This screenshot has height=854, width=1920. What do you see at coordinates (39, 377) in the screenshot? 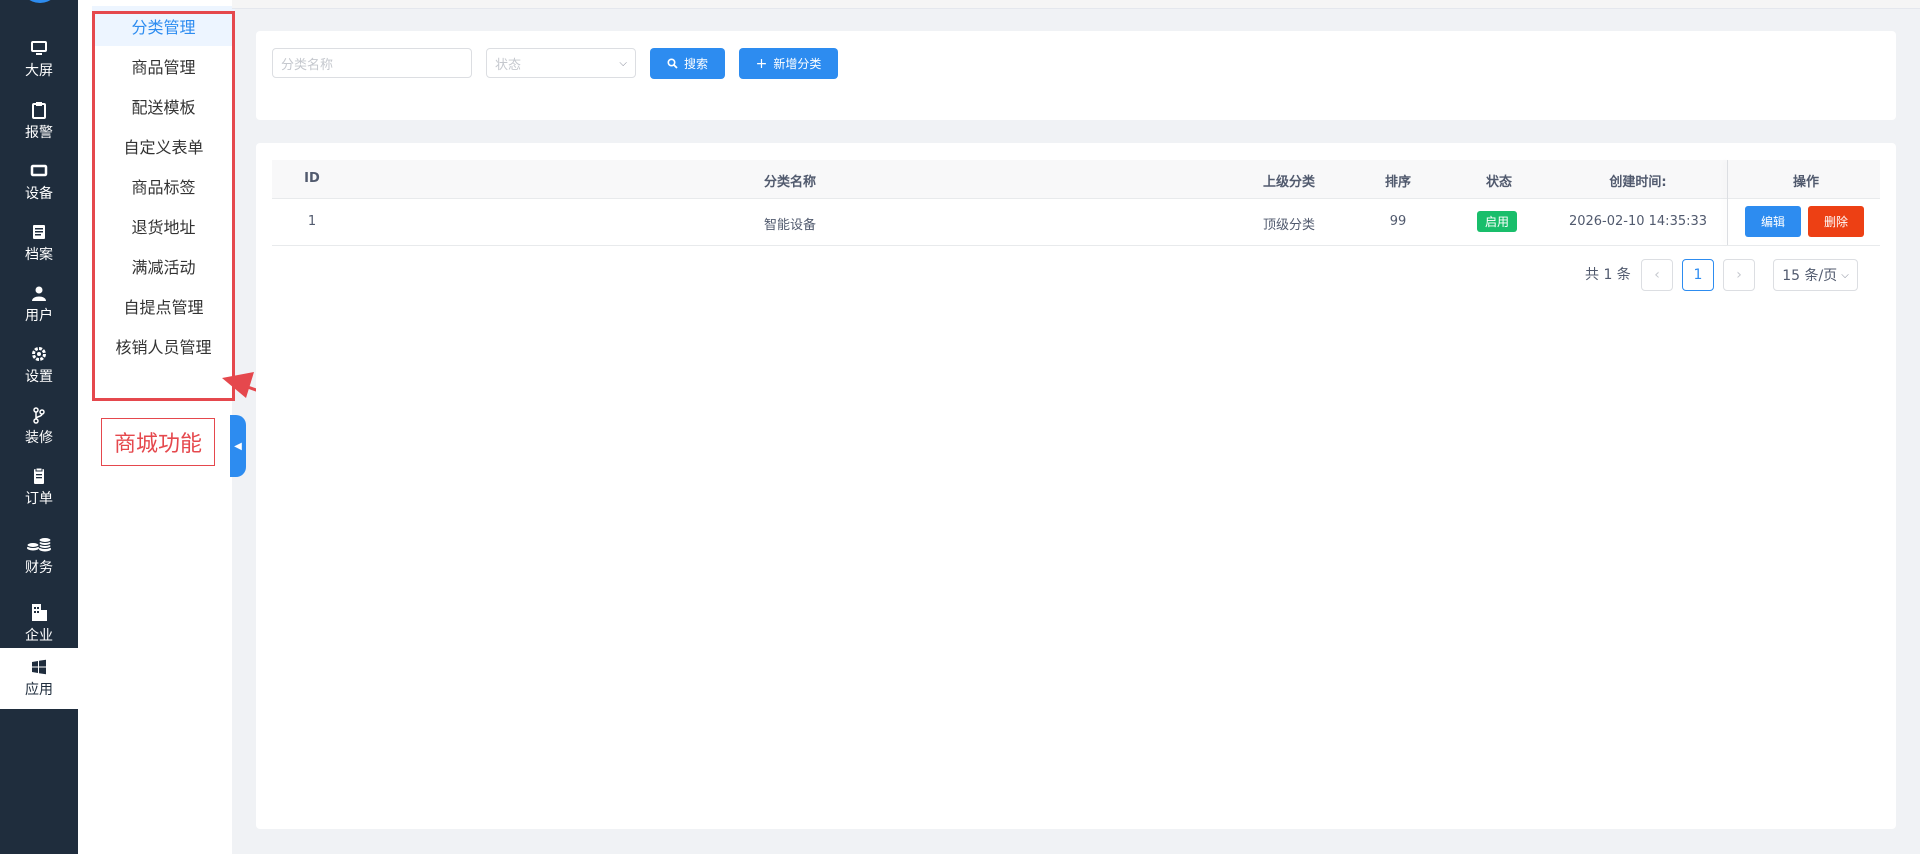
I see `rail-item-label: 设置` at bounding box center [39, 377].